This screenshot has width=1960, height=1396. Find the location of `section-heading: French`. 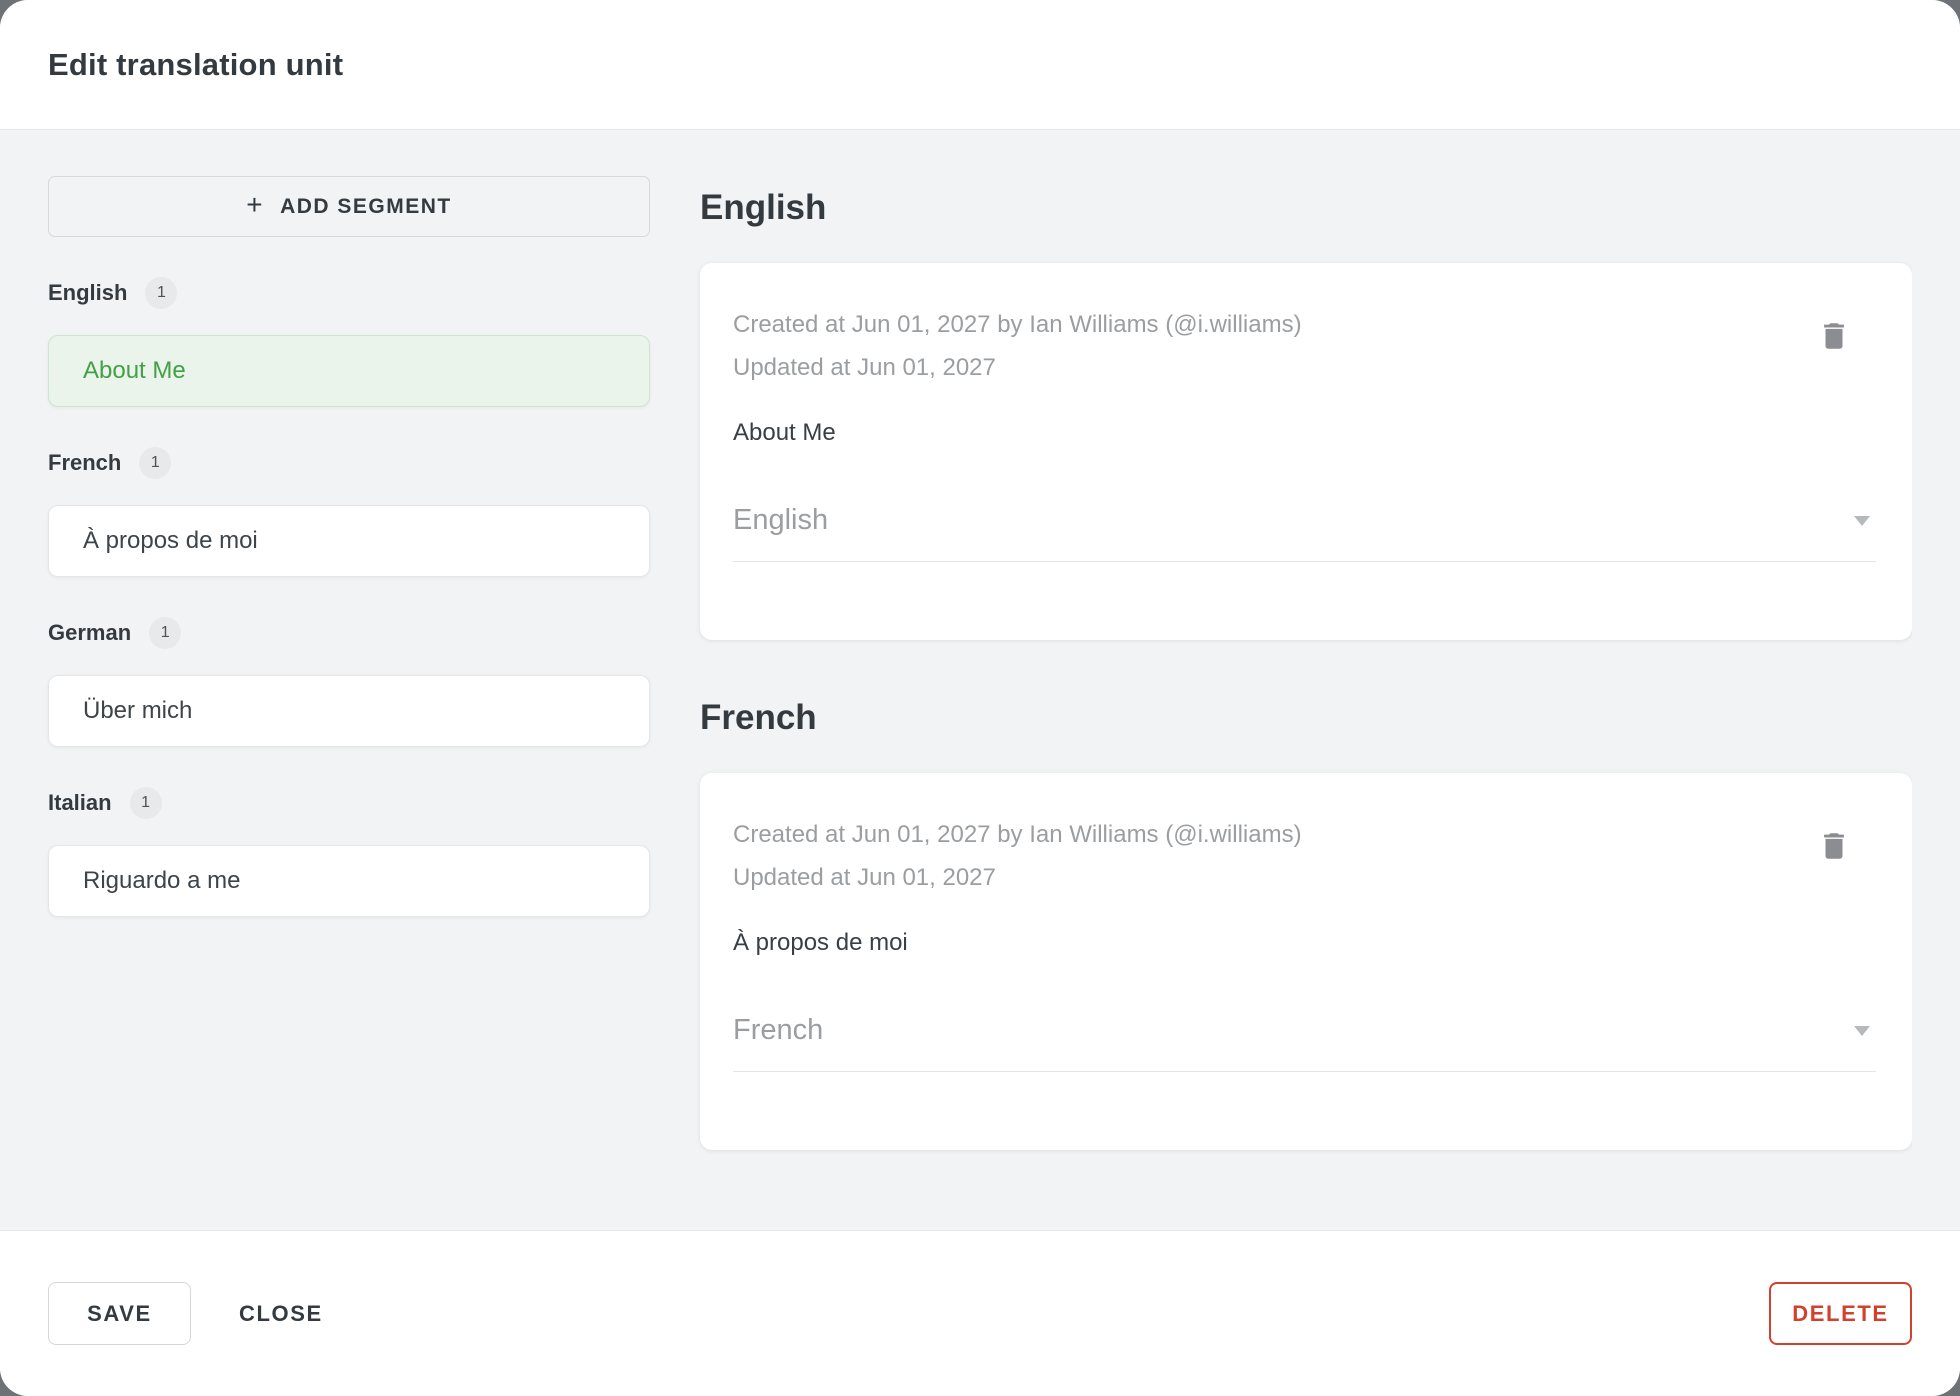

section-heading: French is located at coordinates (758, 717).